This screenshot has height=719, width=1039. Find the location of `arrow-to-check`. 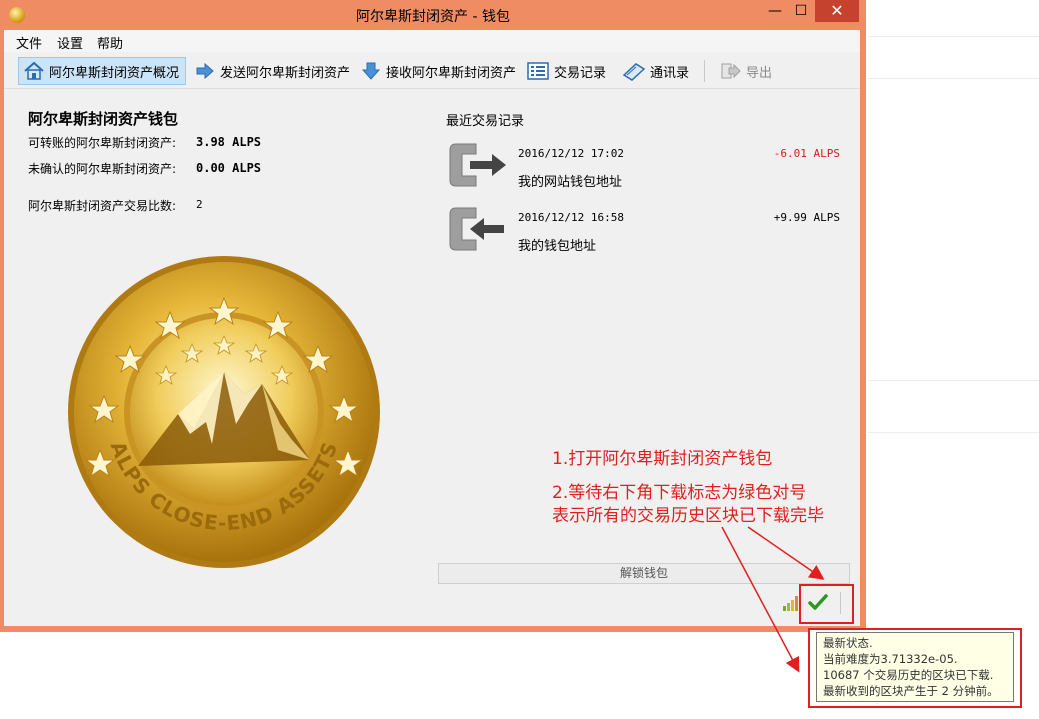

arrow-to-check is located at coordinates (786, 553).